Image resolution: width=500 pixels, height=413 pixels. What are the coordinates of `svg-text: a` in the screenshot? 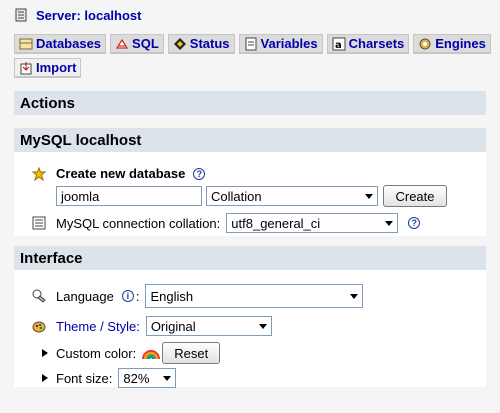 It's located at (338, 45).